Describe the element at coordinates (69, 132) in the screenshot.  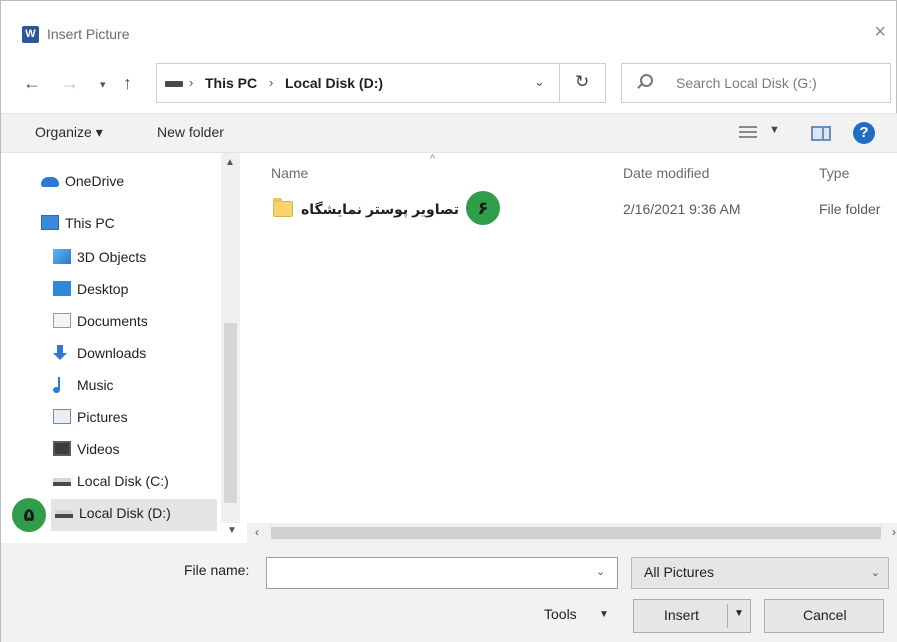
I see `organize-button: Organize ▾` at that location.